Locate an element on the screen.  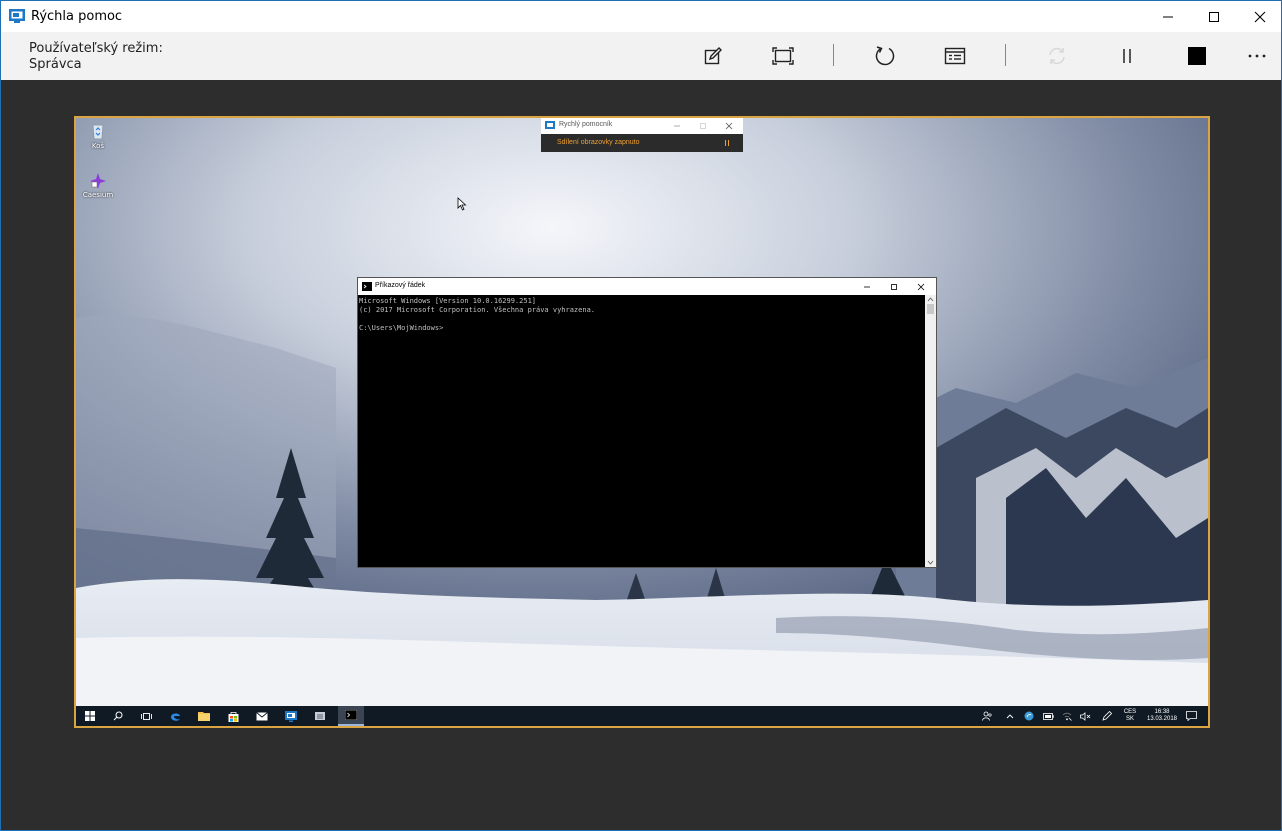
clock-date: 13.03.2018 is located at coordinates (1162, 719).